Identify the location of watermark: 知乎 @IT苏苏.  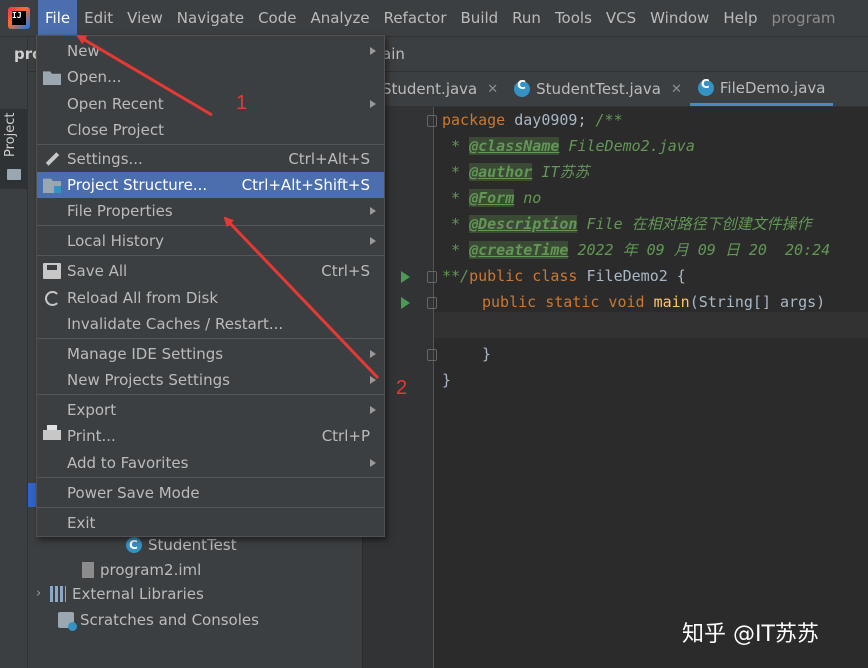
(750, 634).